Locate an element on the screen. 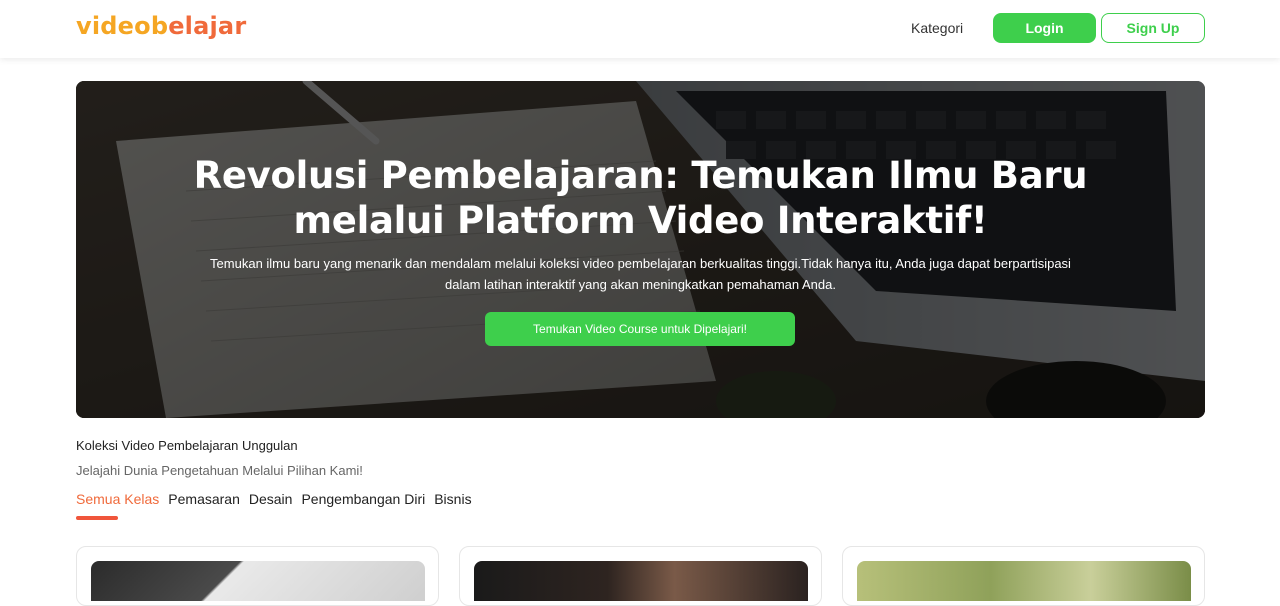 This screenshot has width=1280, height=606. signup-button: Sign Up is located at coordinates (1153, 28).